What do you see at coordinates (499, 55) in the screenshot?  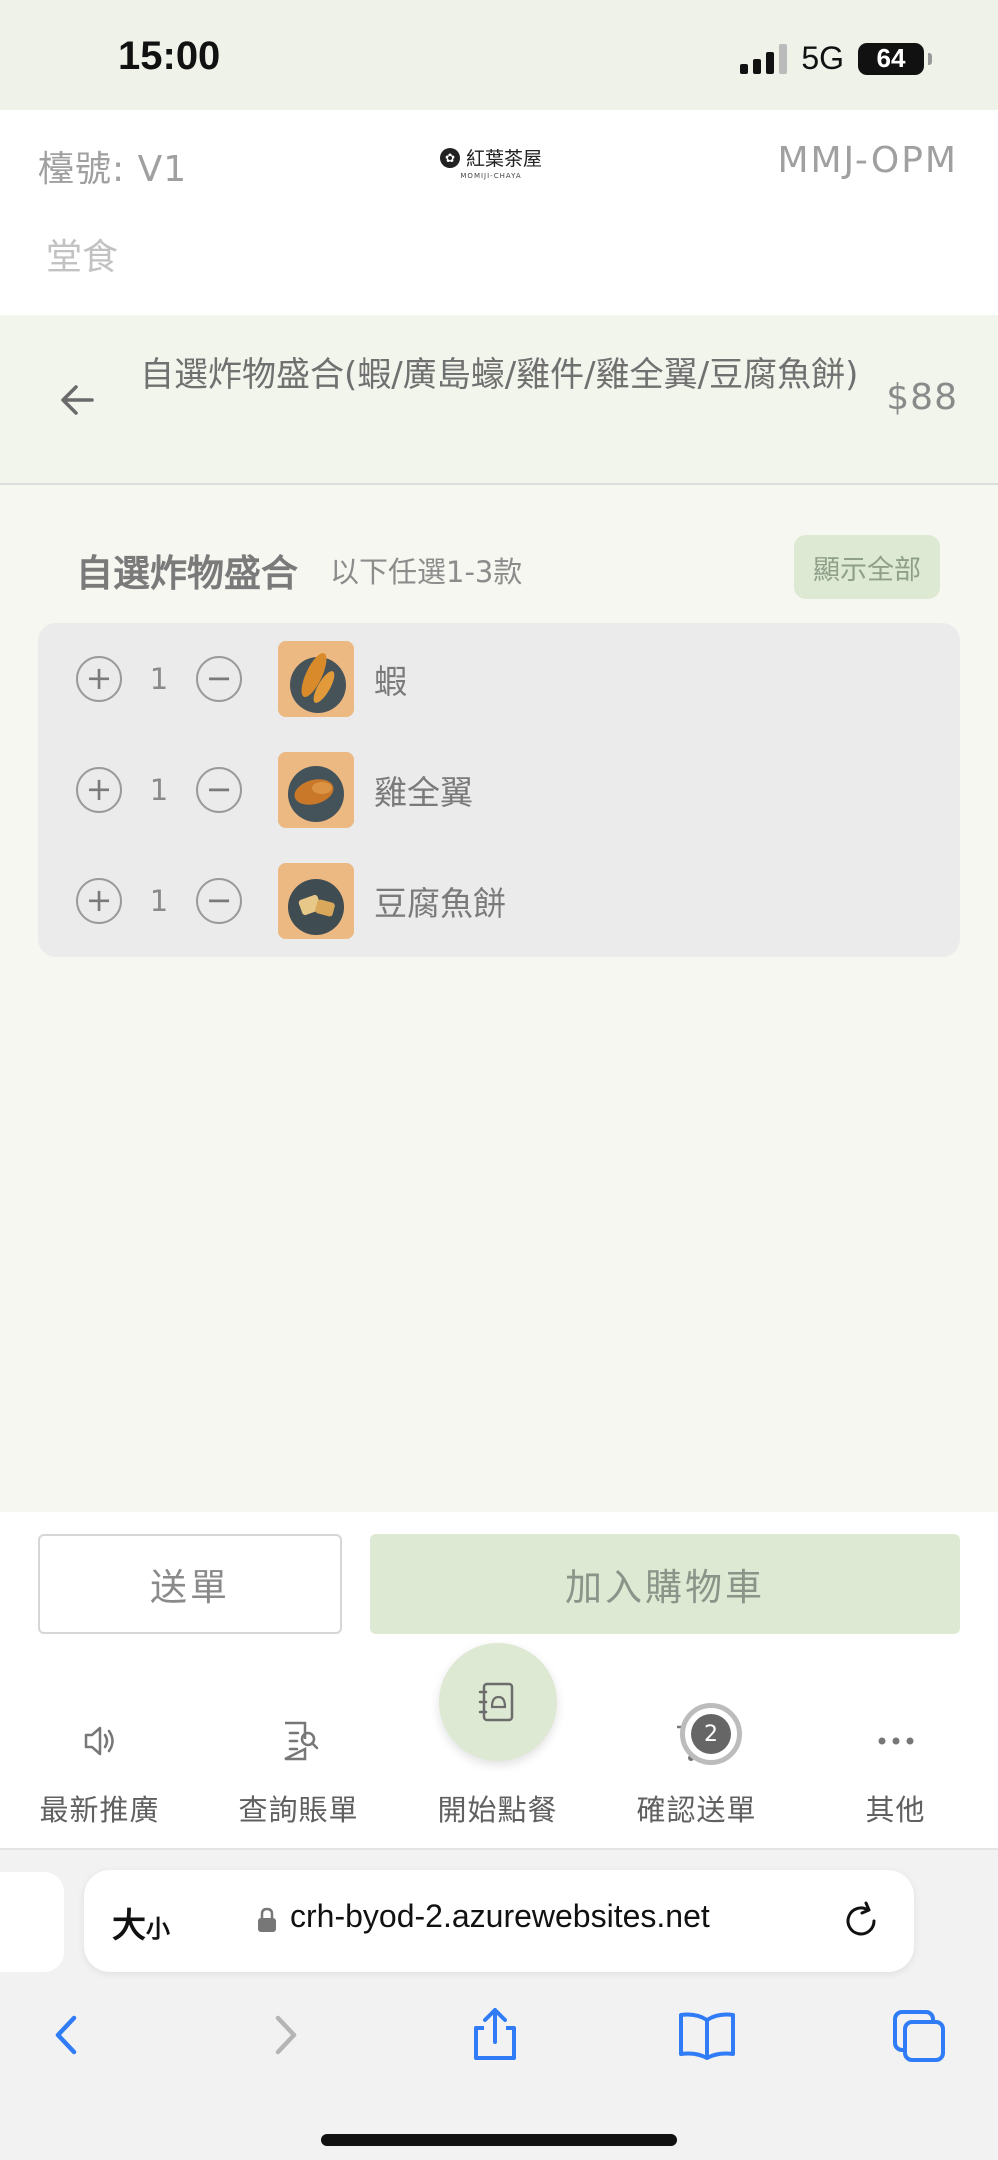 I see `status-bar: 15:00 5G 64` at bounding box center [499, 55].